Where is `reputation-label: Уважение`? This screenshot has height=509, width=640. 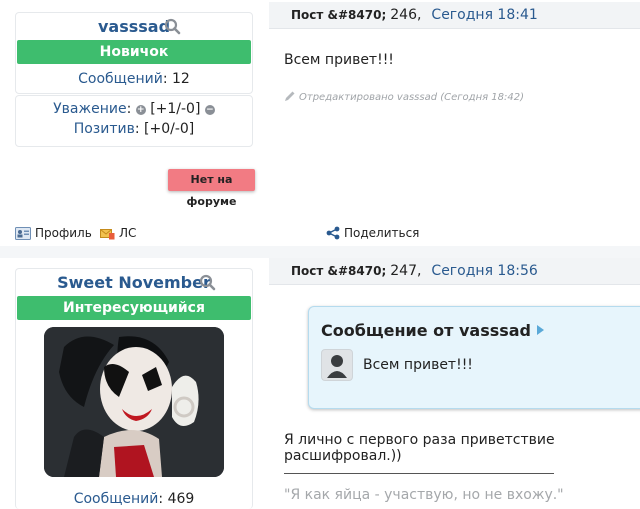 reputation-label: Уважение is located at coordinates (90, 109).